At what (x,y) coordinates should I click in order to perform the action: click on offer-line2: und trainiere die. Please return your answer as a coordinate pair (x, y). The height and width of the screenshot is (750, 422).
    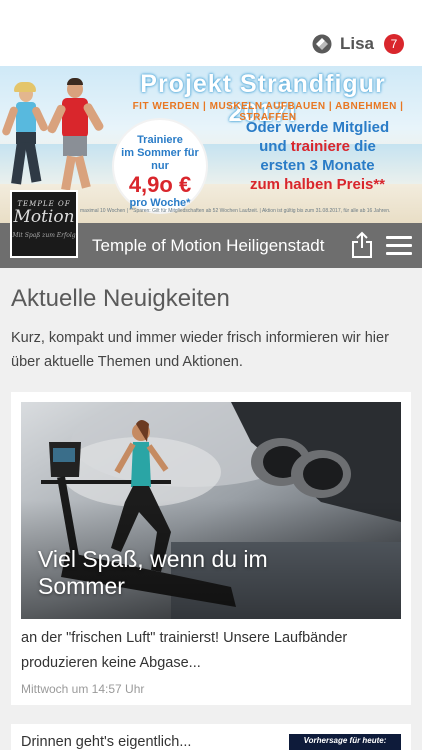
    Looking at the image, I should click on (317, 146).